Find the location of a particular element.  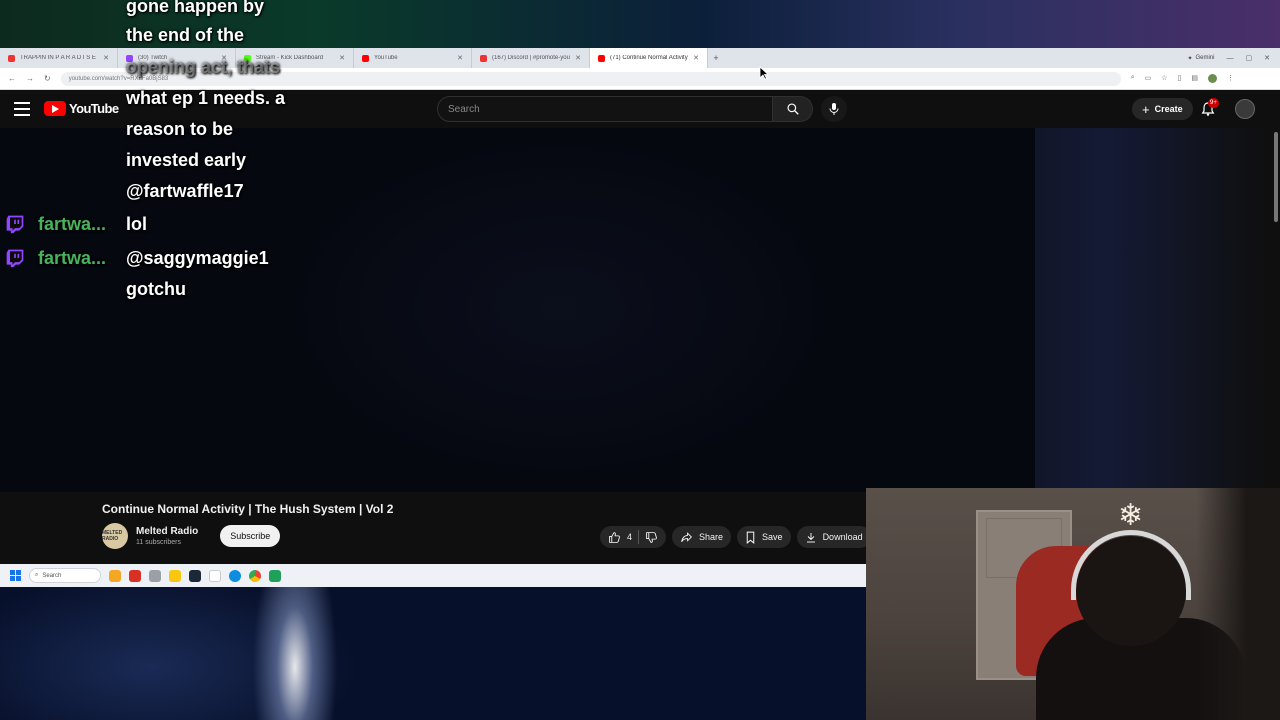

microphone-icon is located at coordinates (834, 109).